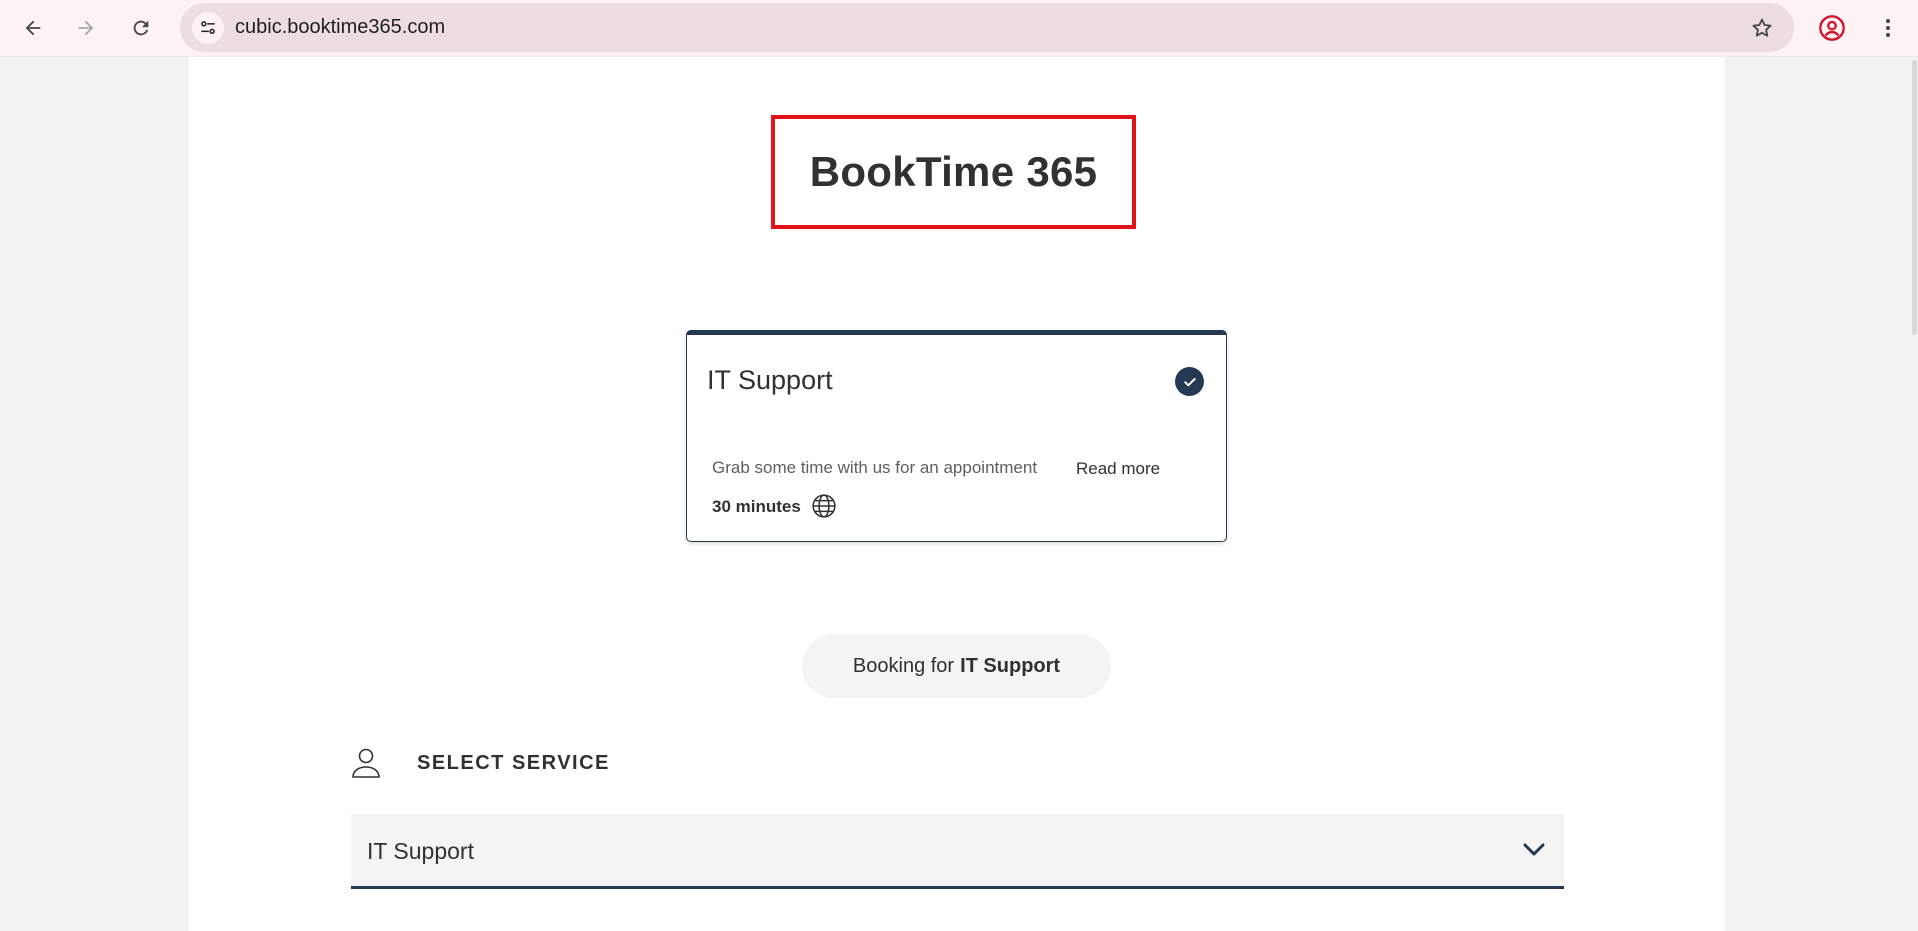  Describe the element at coordinates (340, 27) in the screenshot. I see `url-text: cubic.booktime365.com` at that location.